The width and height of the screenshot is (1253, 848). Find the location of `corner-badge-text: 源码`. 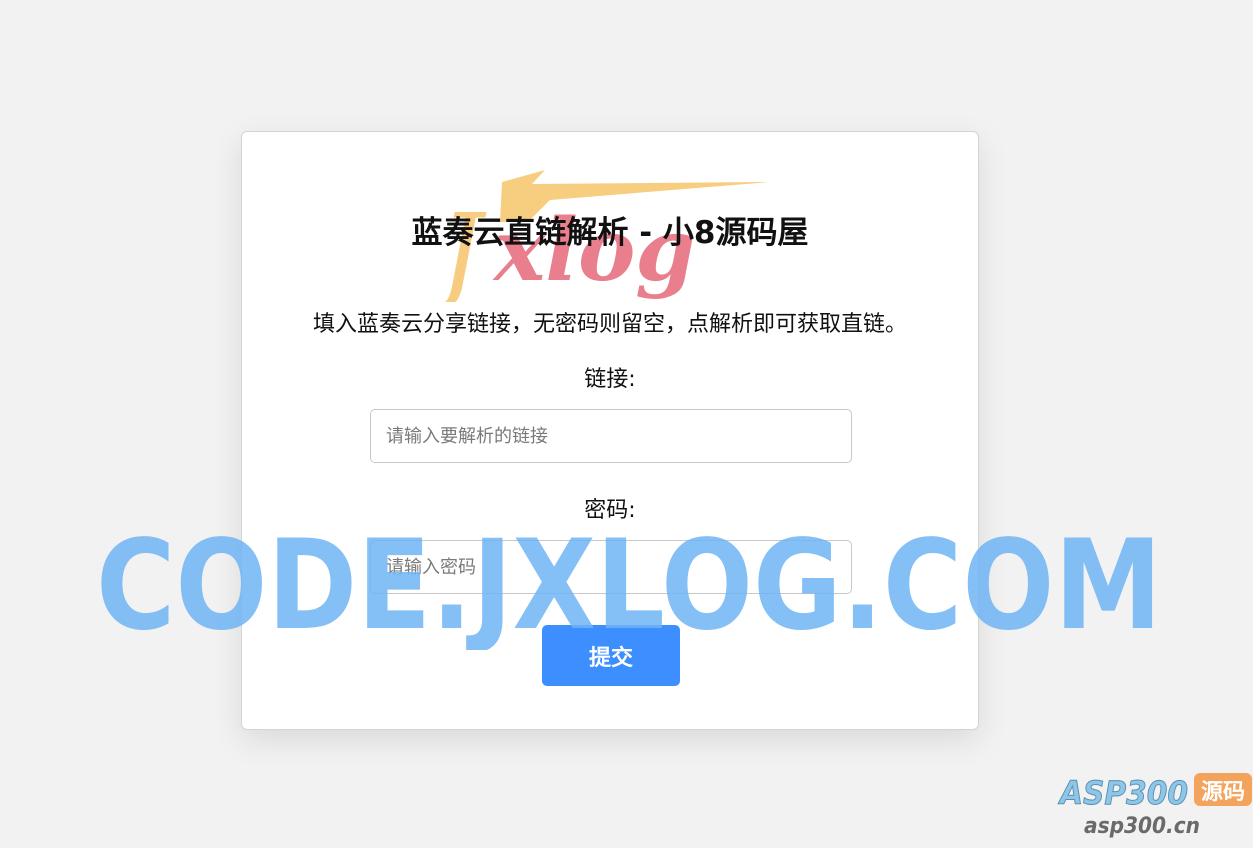

corner-badge-text: 源码 is located at coordinates (1223, 792).